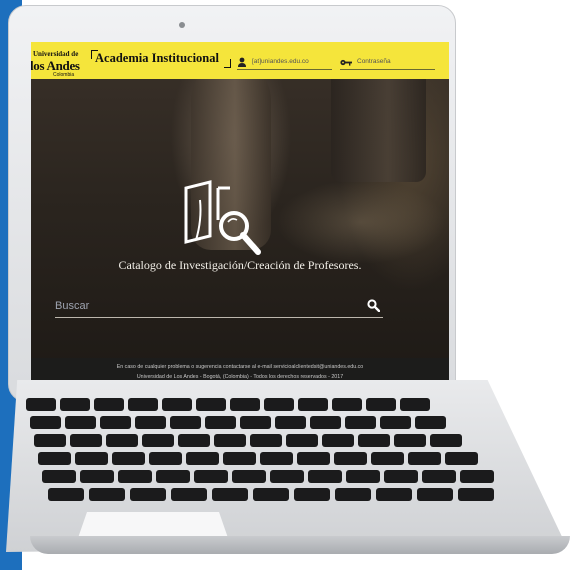 The image size is (586, 570). I want to click on search-bar, so click(219, 307).